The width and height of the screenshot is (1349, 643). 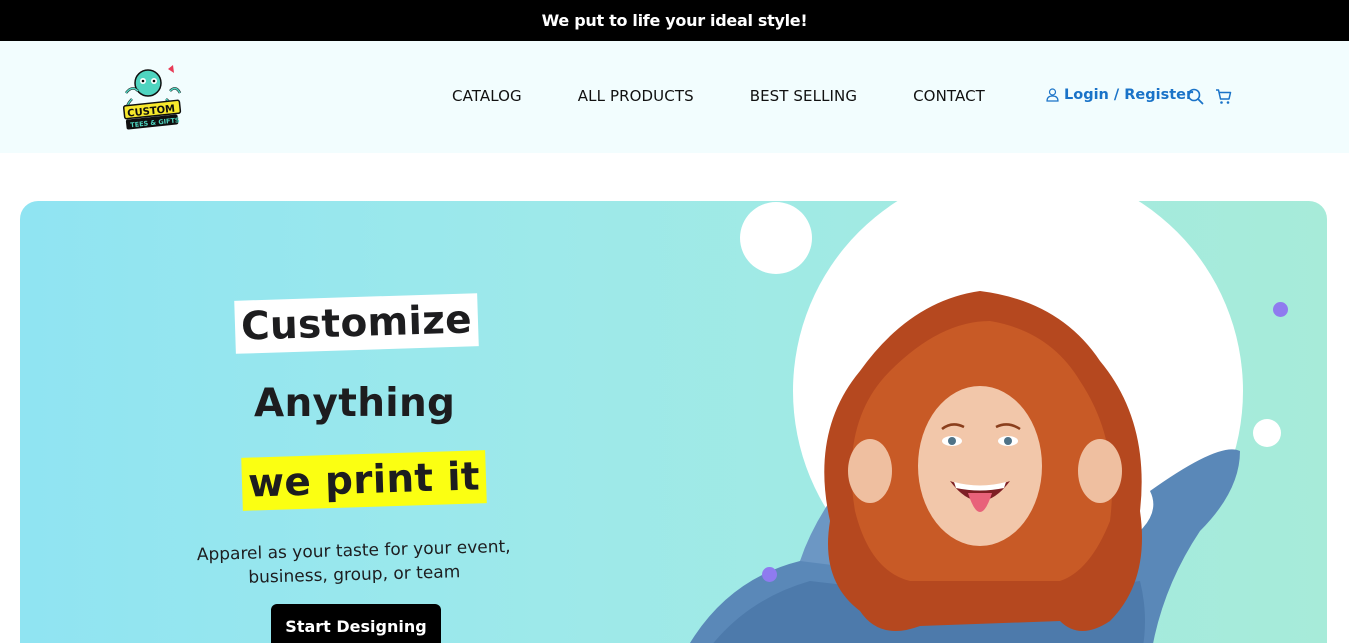 I want to click on nav-catalog: CATALOG, so click(x=487, y=96).